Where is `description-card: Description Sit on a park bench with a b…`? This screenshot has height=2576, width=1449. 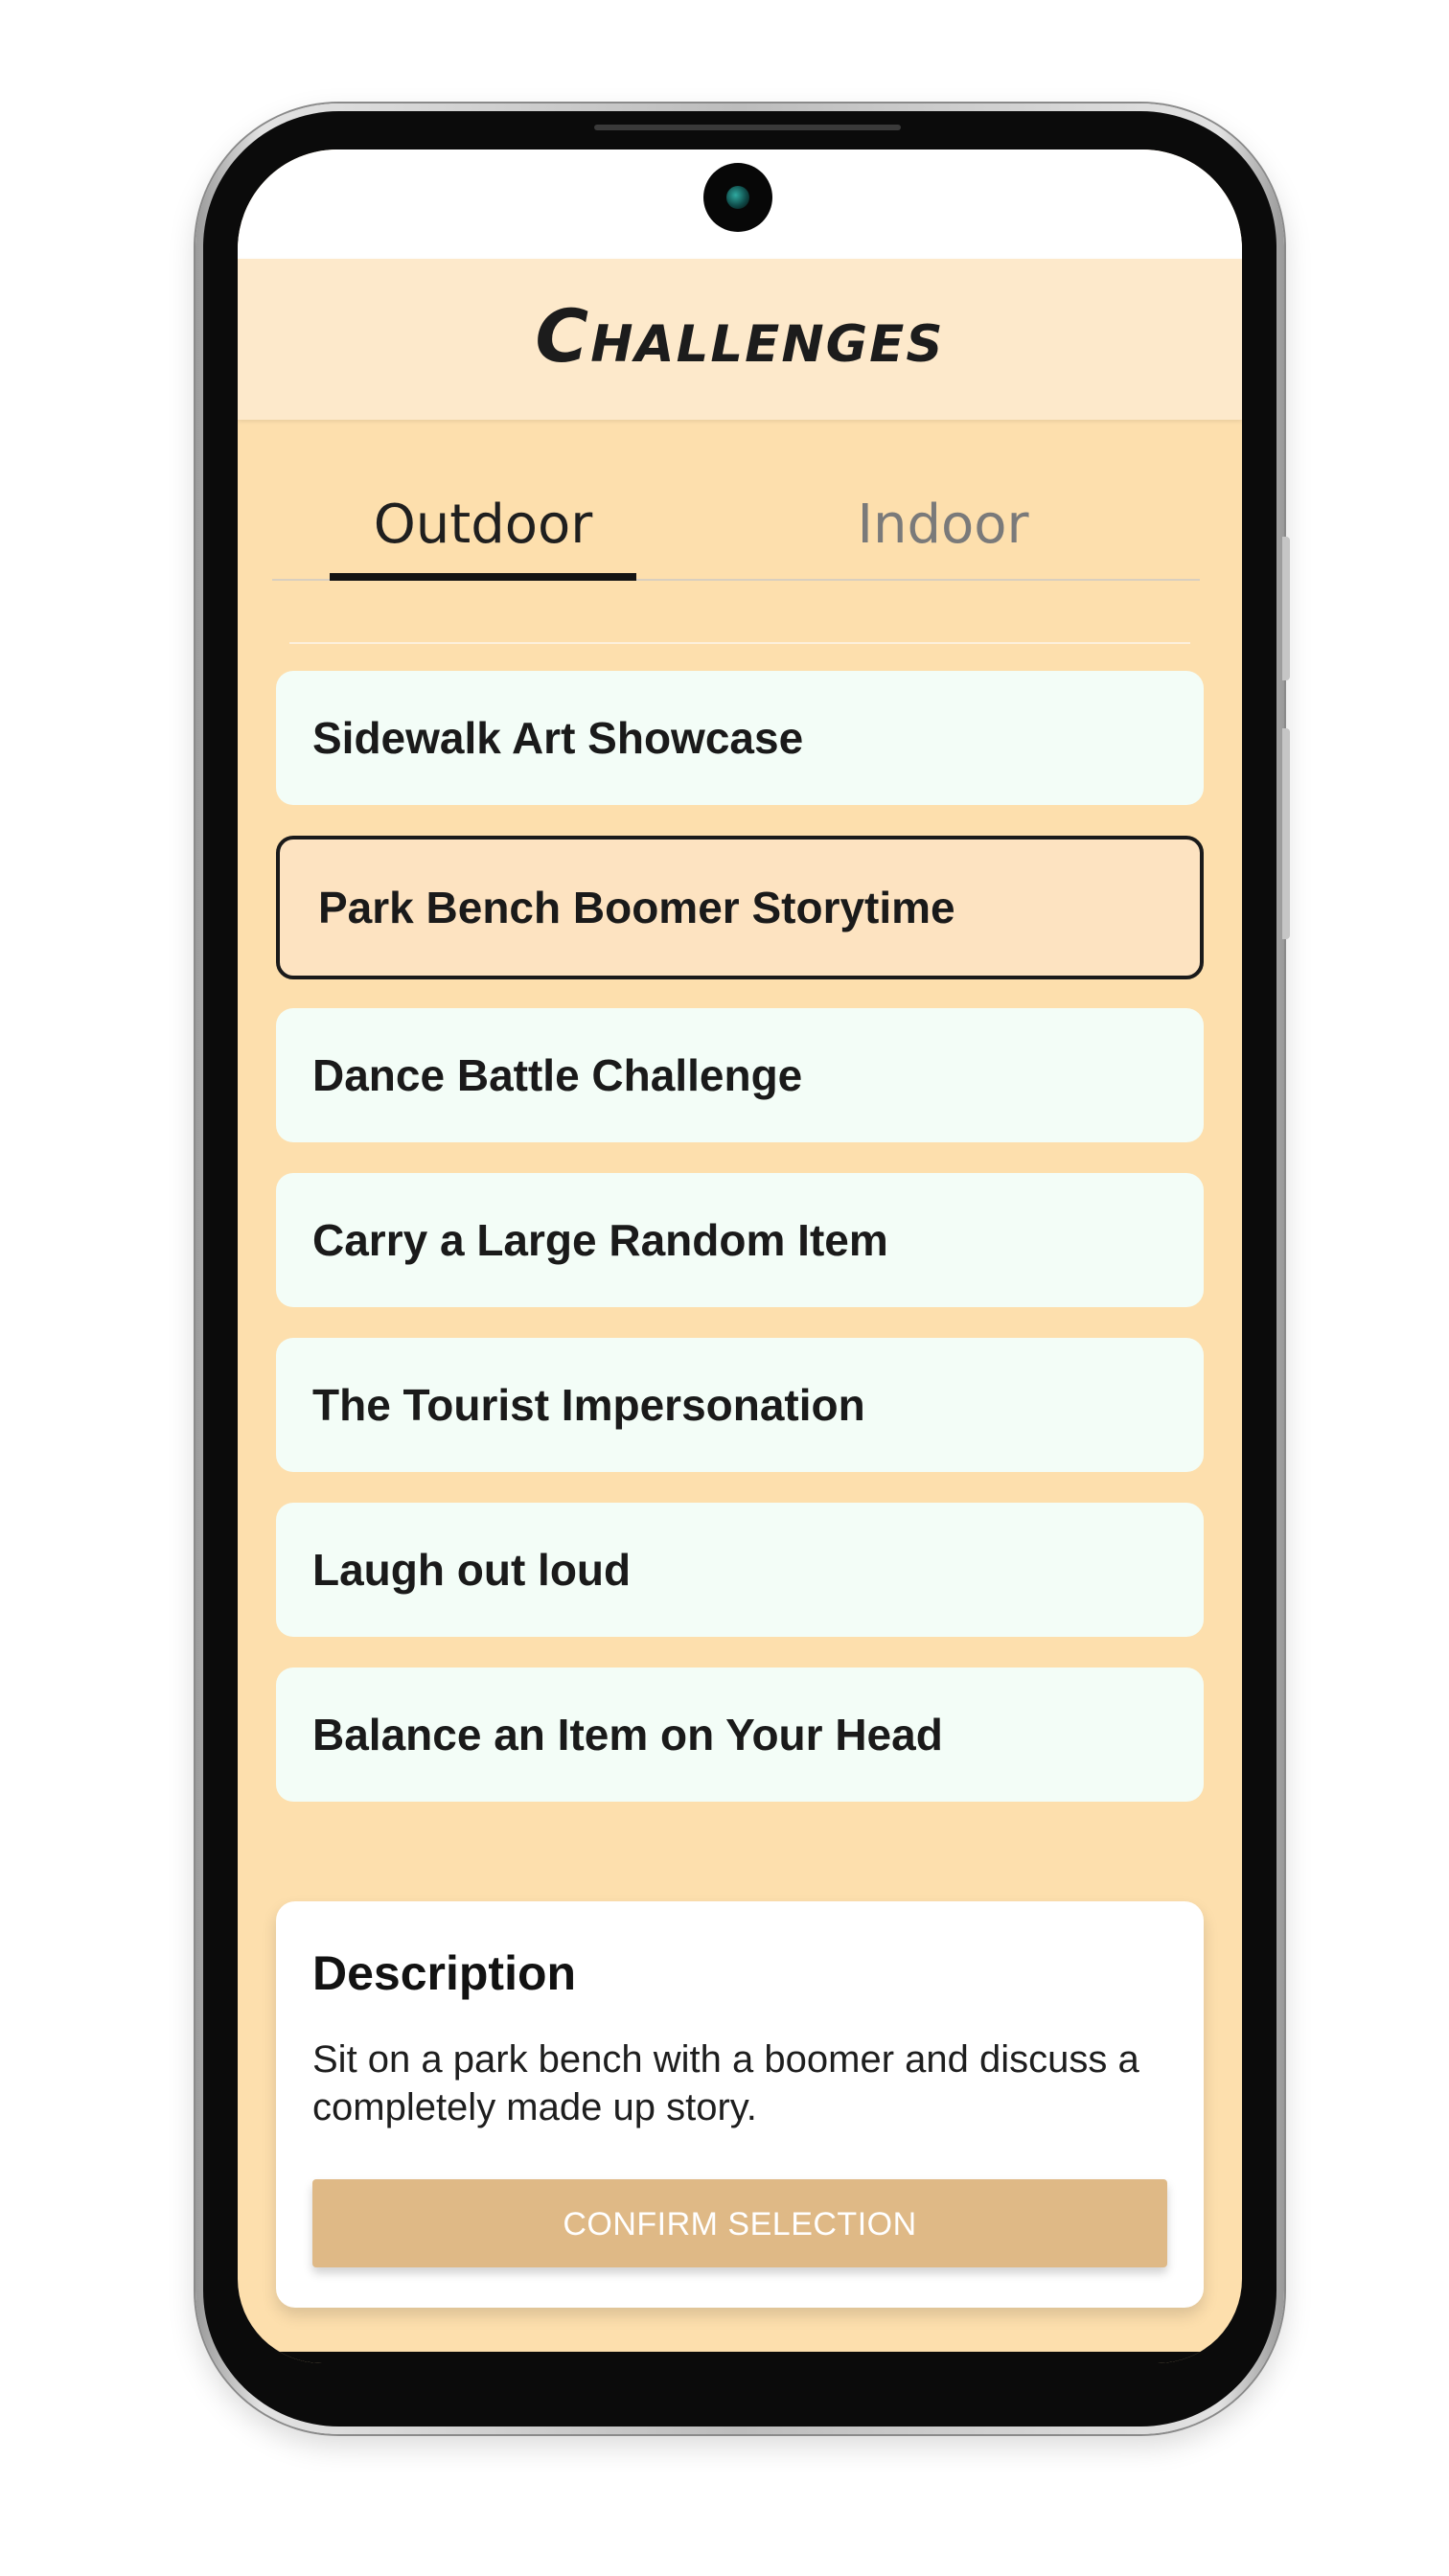 description-card: Description Sit on a park bench with a b… is located at coordinates (740, 2104).